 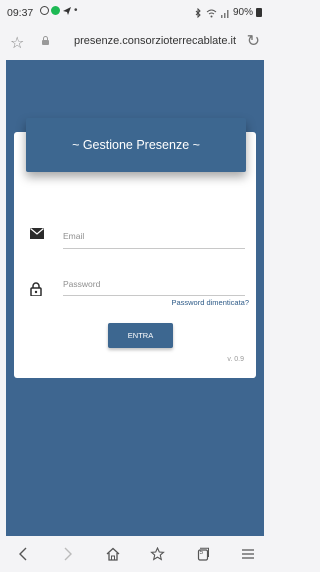 I want to click on browser-bottom-nav: 5, so click(x=135, y=554).